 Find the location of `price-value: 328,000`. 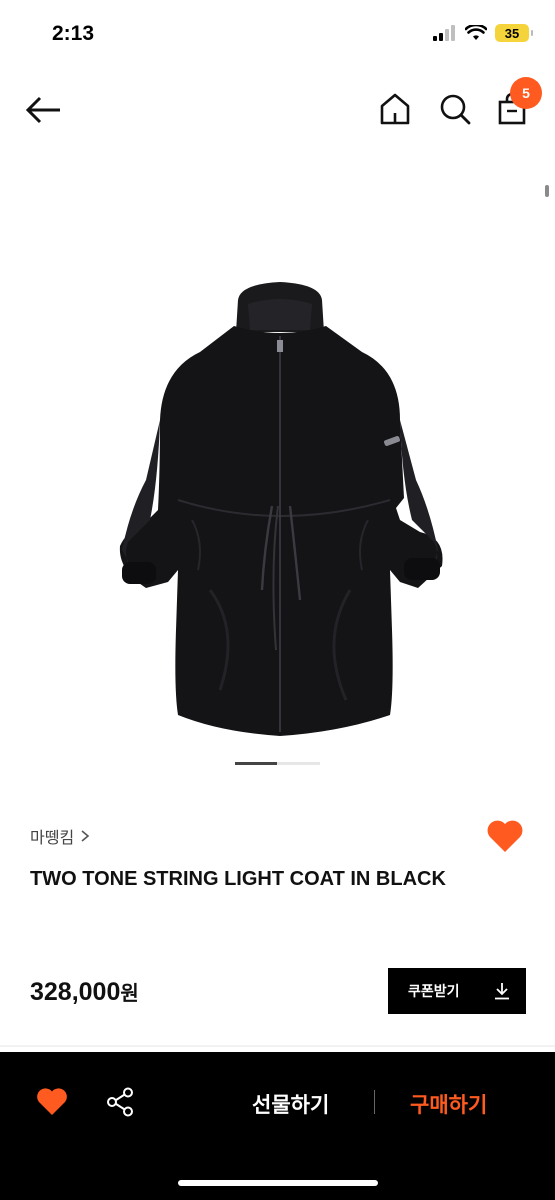

price-value: 328,000 is located at coordinates (75, 992).